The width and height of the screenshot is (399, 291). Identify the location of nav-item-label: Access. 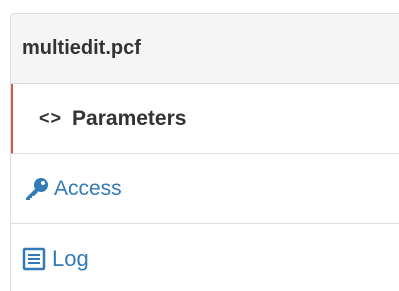
(88, 188).